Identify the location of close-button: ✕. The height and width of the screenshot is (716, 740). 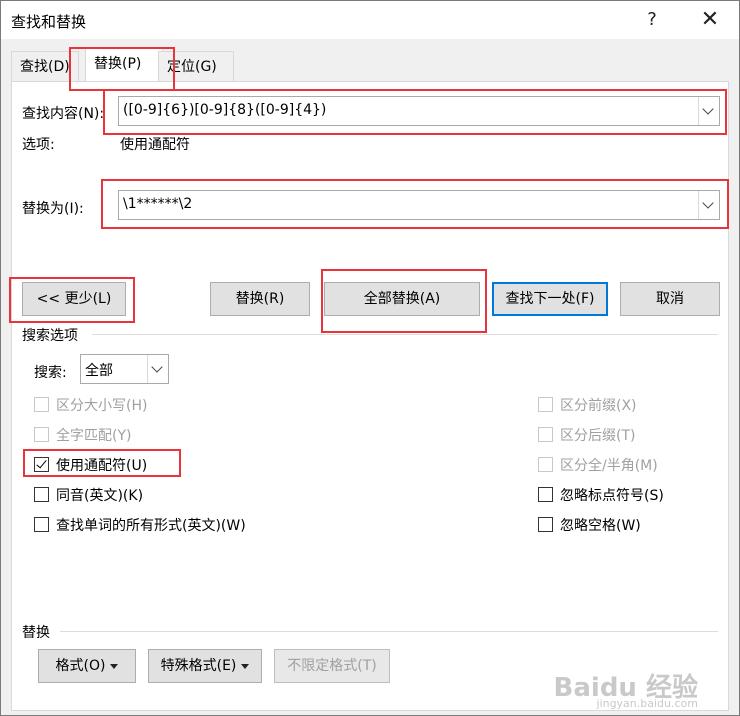
(710, 20).